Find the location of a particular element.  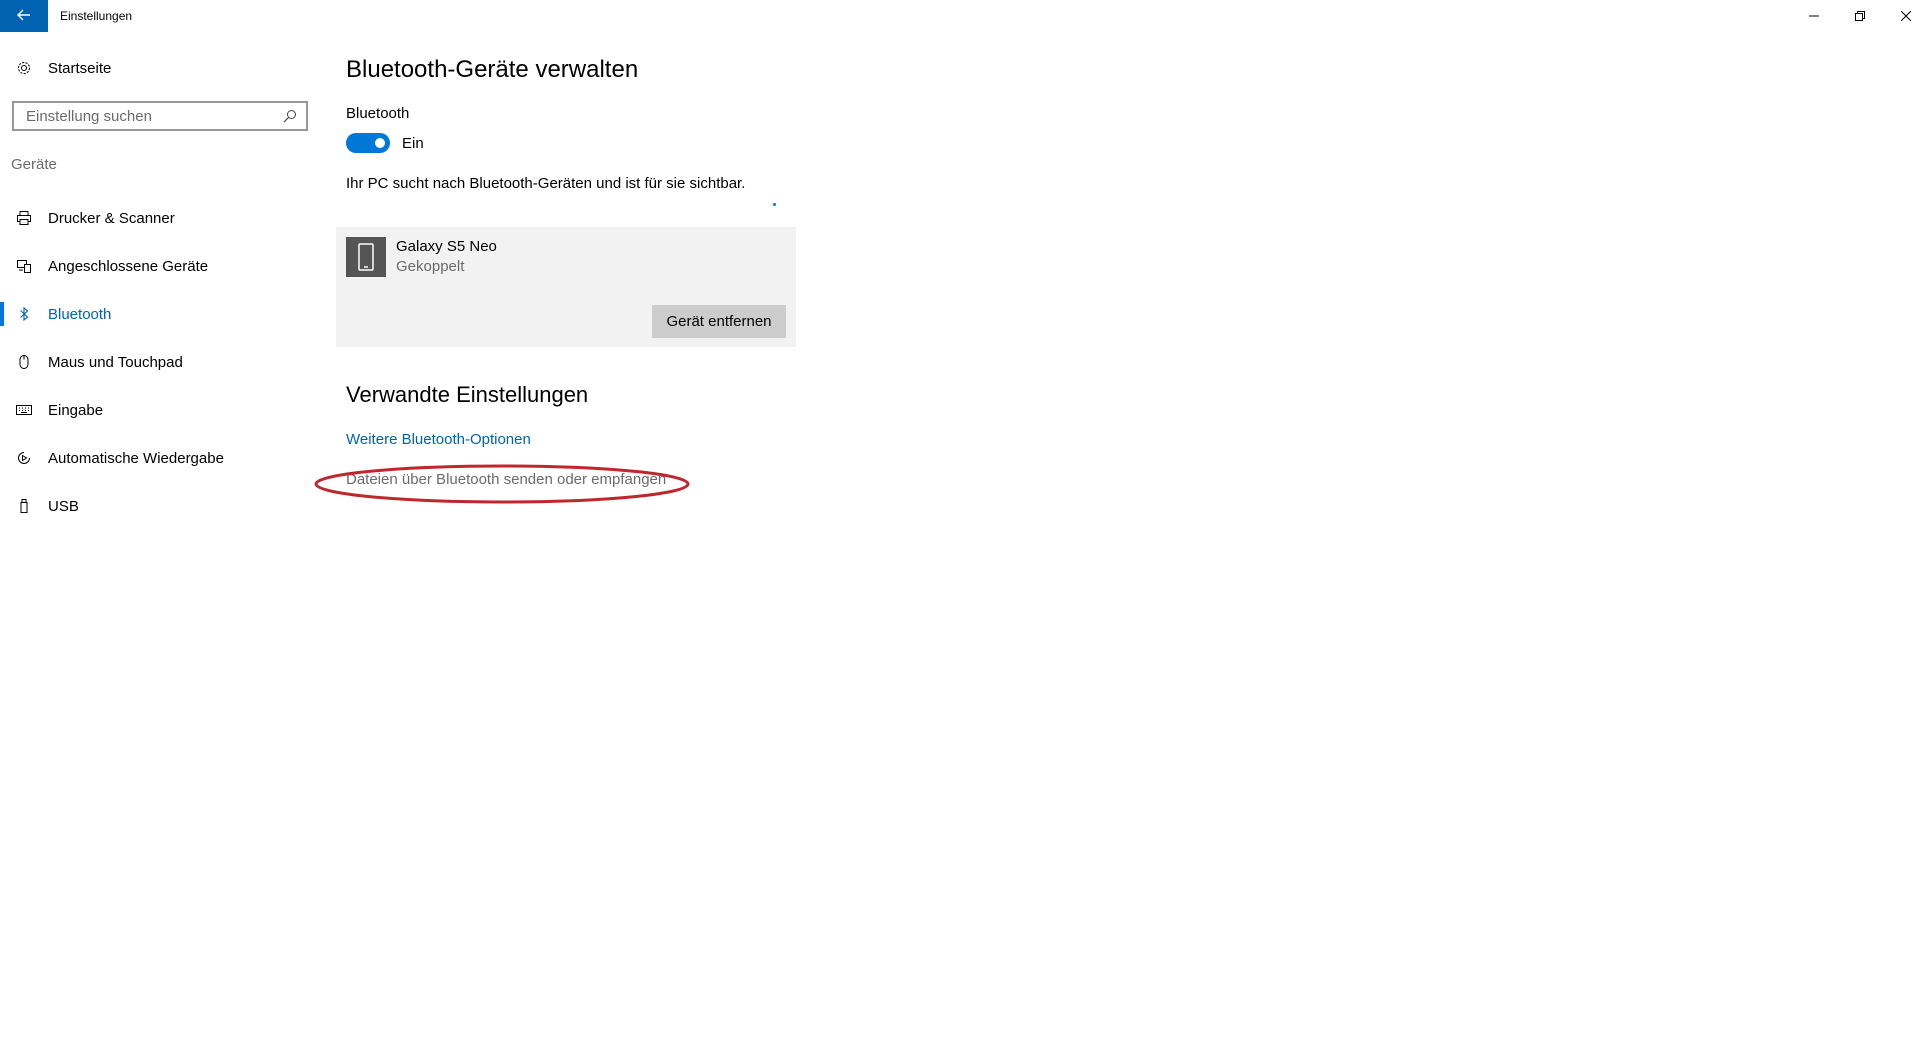

devices-icon is located at coordinates (24, 266).